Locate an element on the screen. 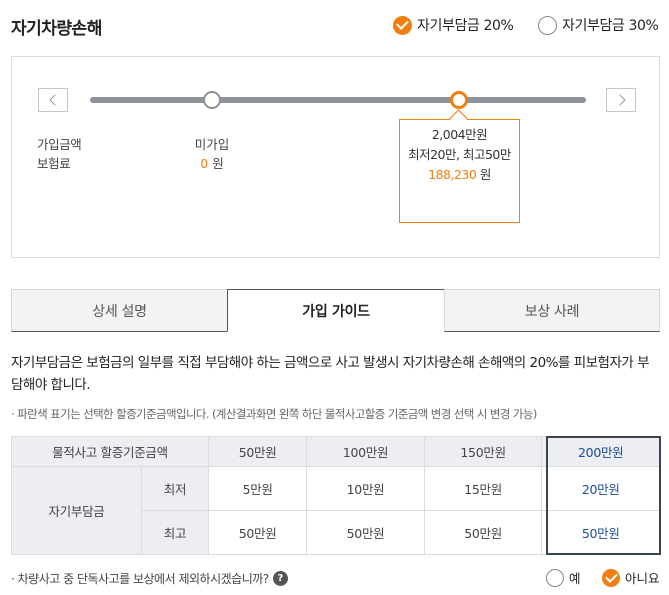 The width and height of the screenshot is (669, 595). table-column-header: 150만원 is located at coordinates (483, 451).